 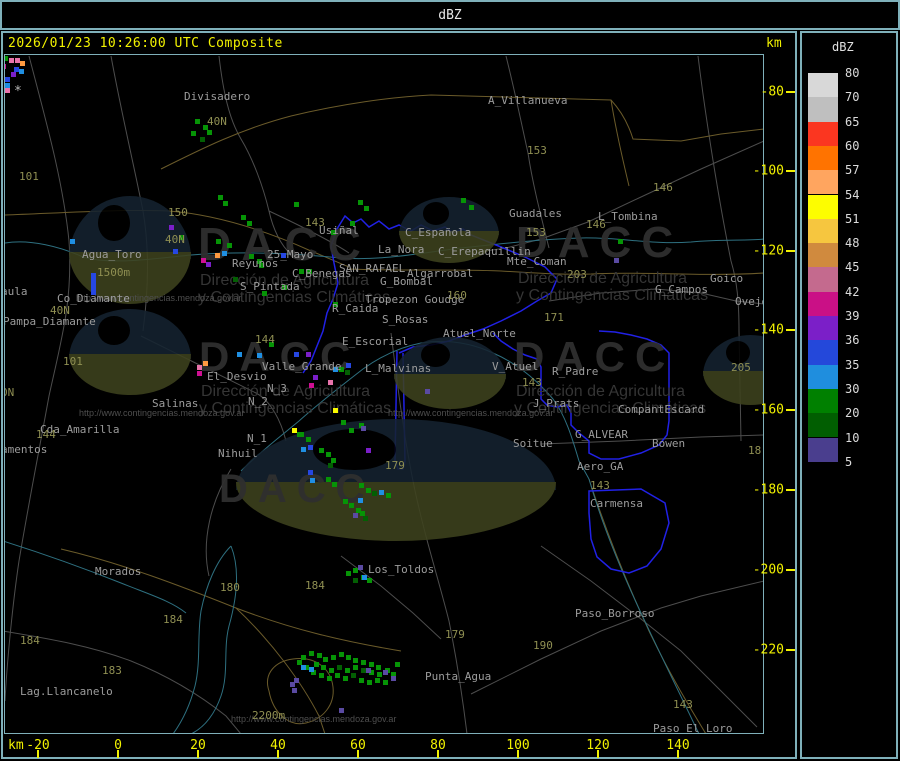 What do you see at coordinates (471, 413) in the screenshot?
I see `watermark-url: http://www.contingencias.mendoza.gov.ar` at bounding box center [471, 413].